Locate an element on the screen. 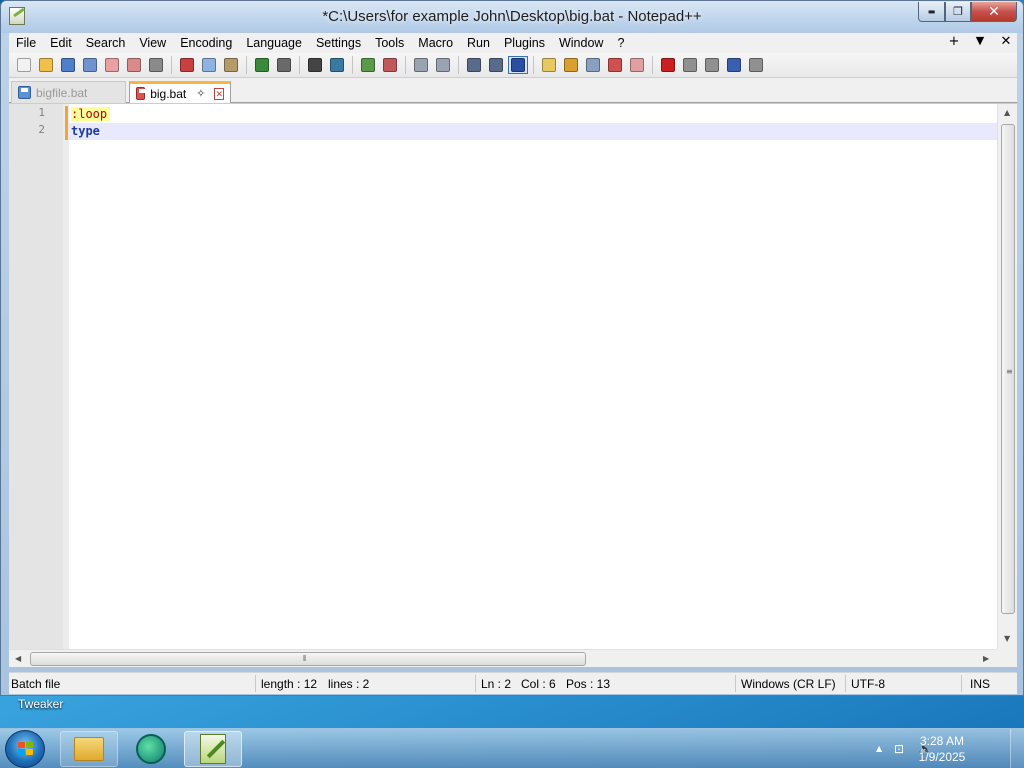  sync-horizontal-icon is located at coordinates (443, 65).